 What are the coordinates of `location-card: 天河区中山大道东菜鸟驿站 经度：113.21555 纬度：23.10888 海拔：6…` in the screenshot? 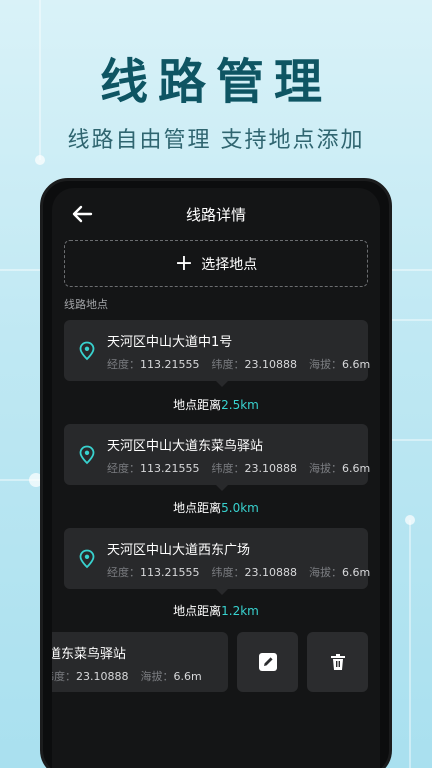 It's located at (217, 457).